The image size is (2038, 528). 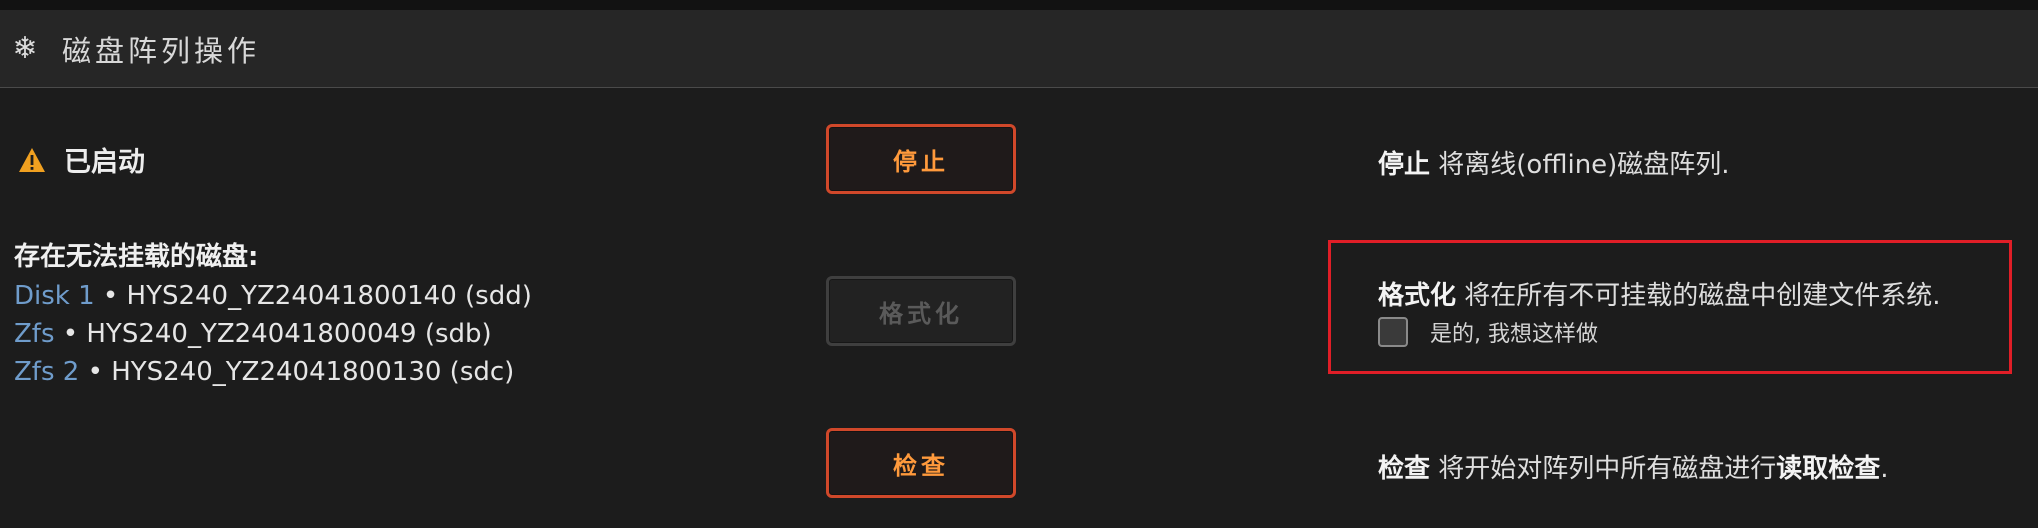 I want to click on unmountable-title: 存在无法挂载的磁盘:, so click(x=136, y=257).